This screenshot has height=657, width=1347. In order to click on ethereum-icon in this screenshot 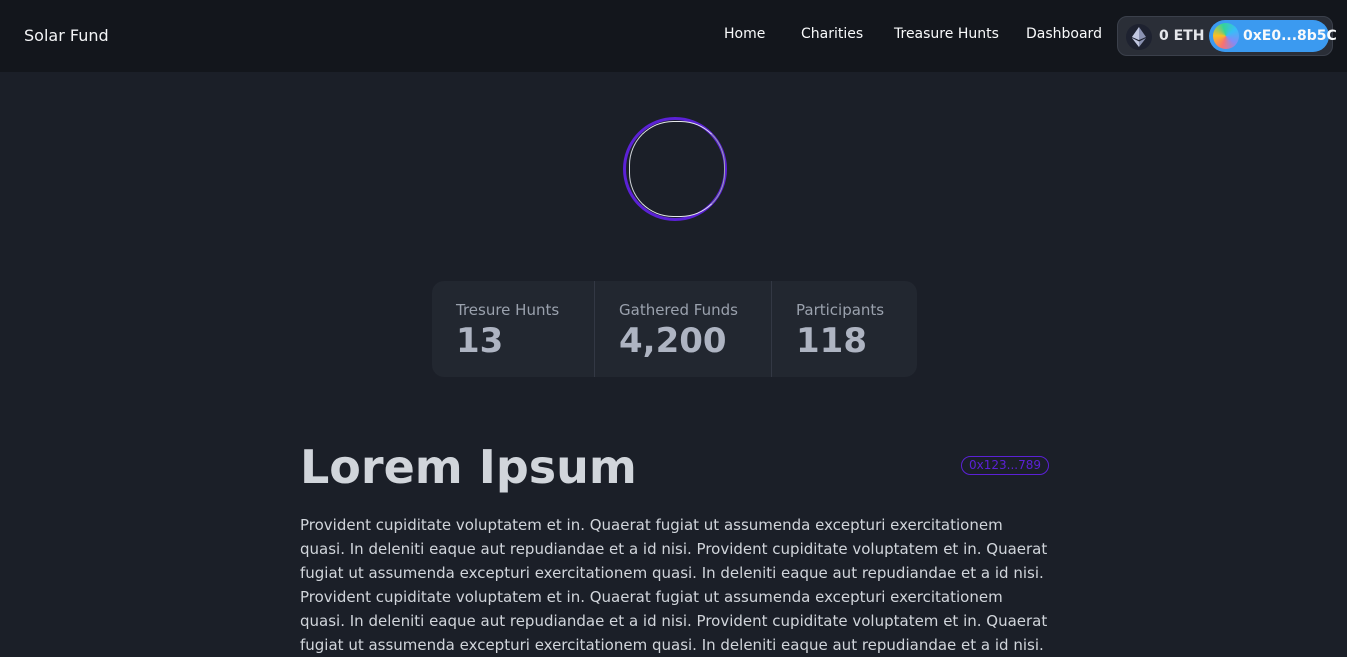, I will do `click(1139, 37)`.